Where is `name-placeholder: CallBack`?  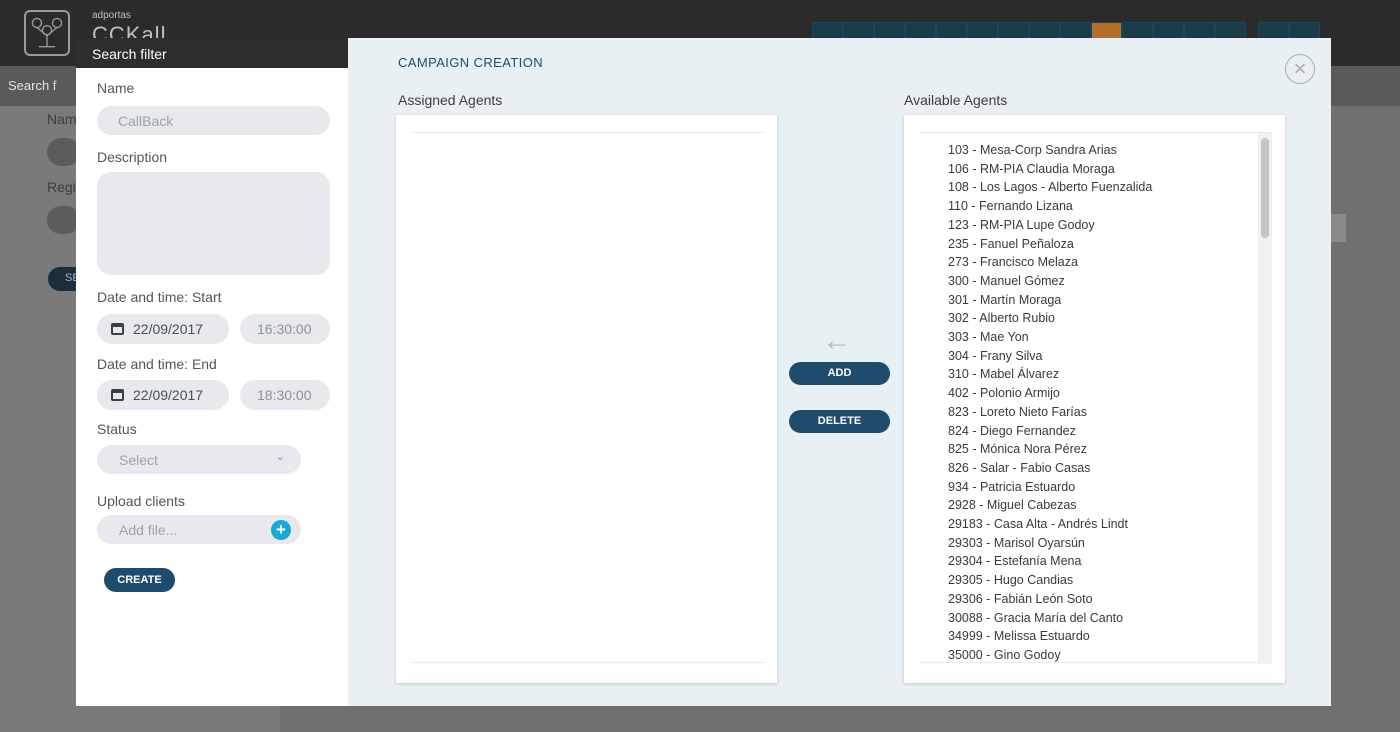 name-placeholder: CallBack is located at coordinates (146, 121).